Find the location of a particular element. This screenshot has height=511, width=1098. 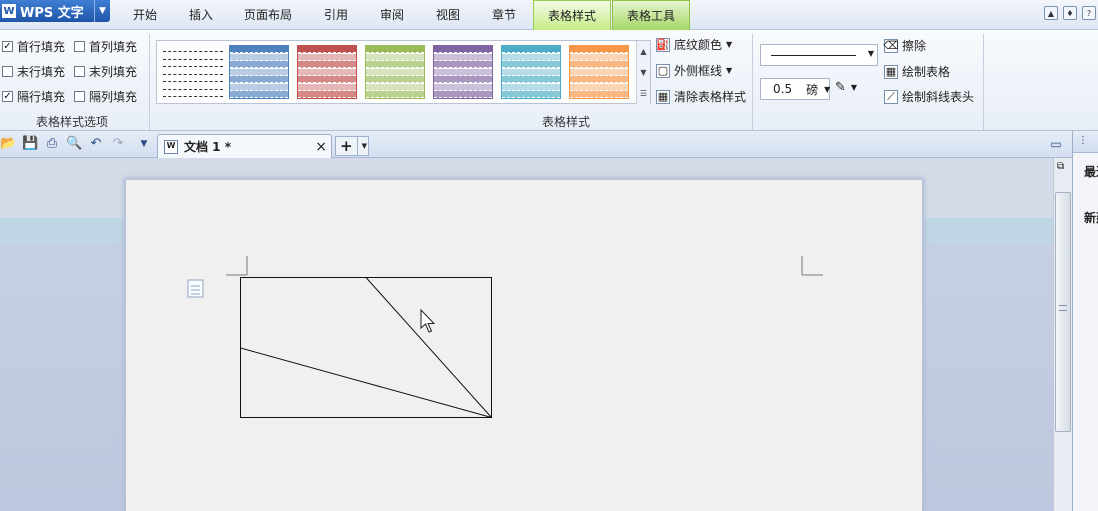

checkbox-label: 末行填充 is located at coordinates (41, 72).